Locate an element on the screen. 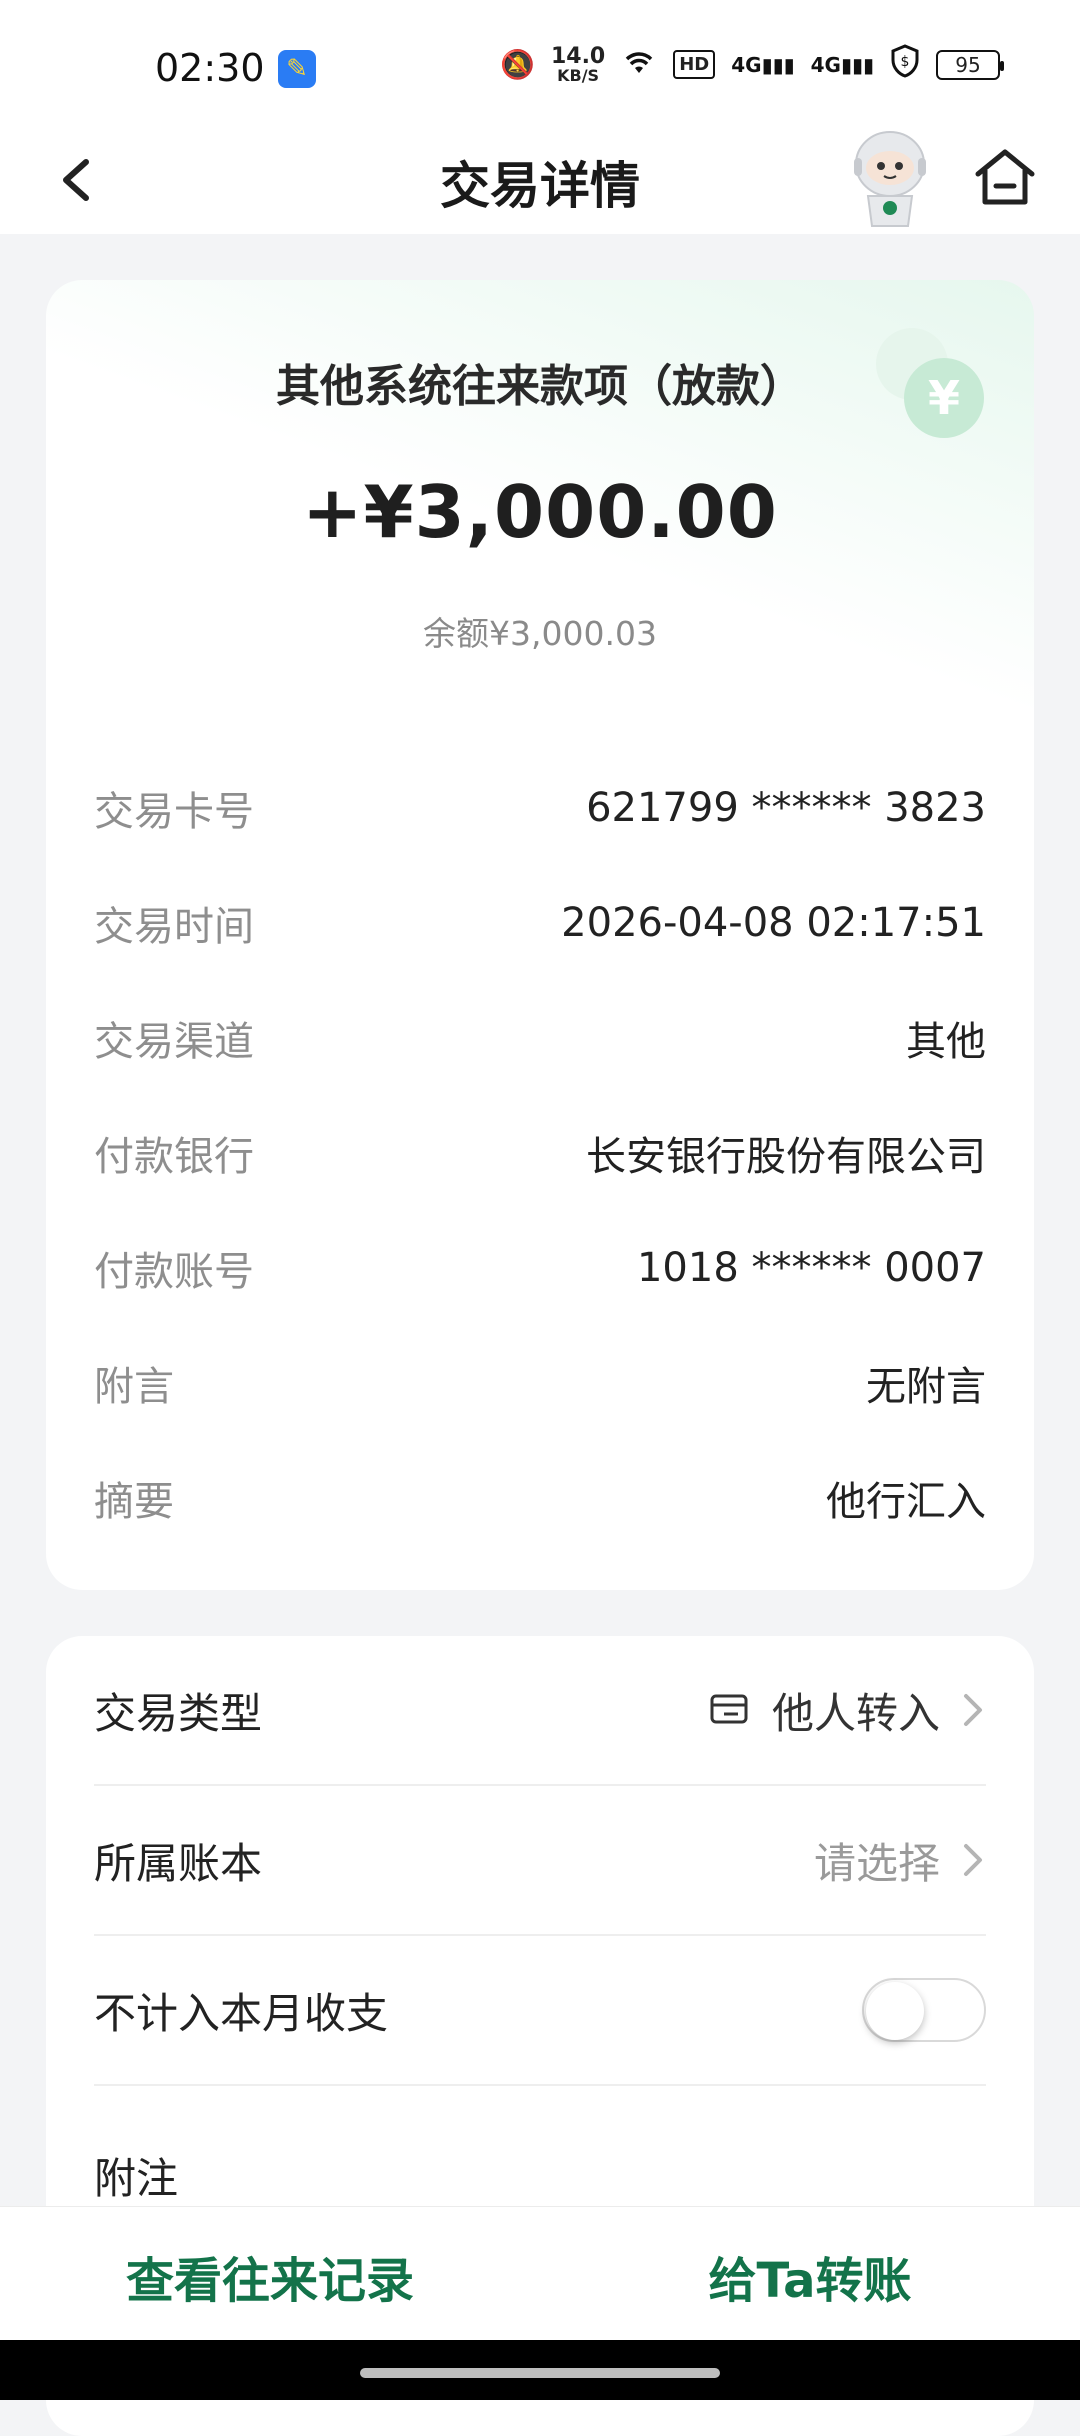 This screenshot has width=1080, height=2436. exclude-monthly-row: 不计入本月收支 is located at coordinates (540, 2011).